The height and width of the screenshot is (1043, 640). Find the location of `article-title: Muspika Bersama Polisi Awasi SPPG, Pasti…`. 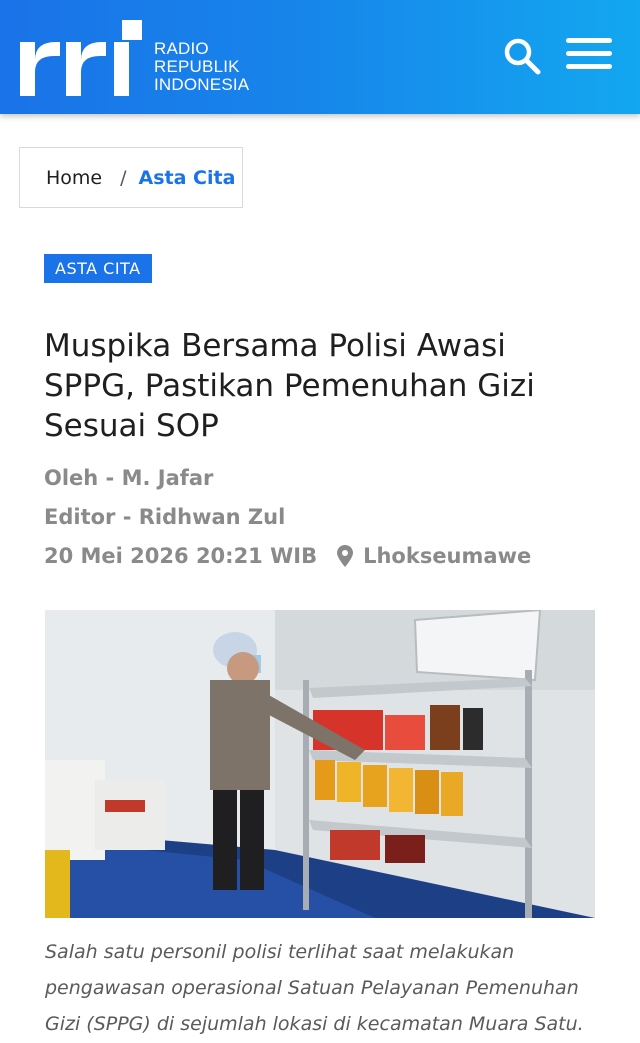

article-title: Muspika Bersama Polisi Awasi SPPG, Pasti… is located at coordinates (289, 386).